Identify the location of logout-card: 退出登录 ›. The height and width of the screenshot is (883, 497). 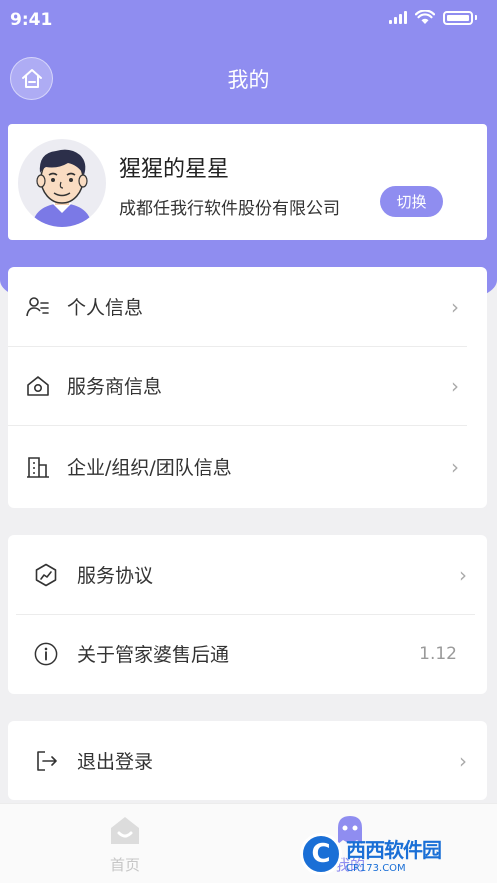
(247, 760).